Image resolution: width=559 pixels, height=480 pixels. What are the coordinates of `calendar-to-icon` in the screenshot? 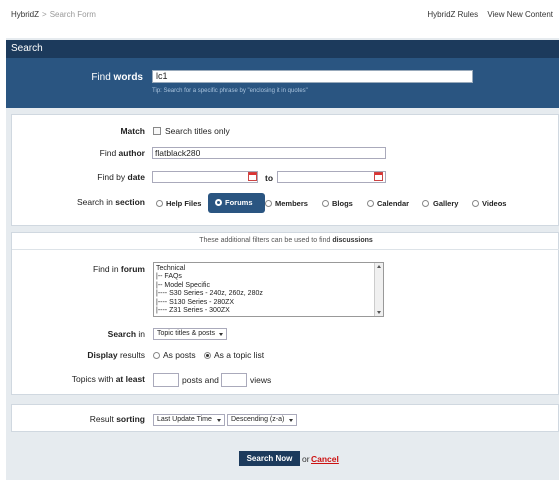 It's located at (378, 176).